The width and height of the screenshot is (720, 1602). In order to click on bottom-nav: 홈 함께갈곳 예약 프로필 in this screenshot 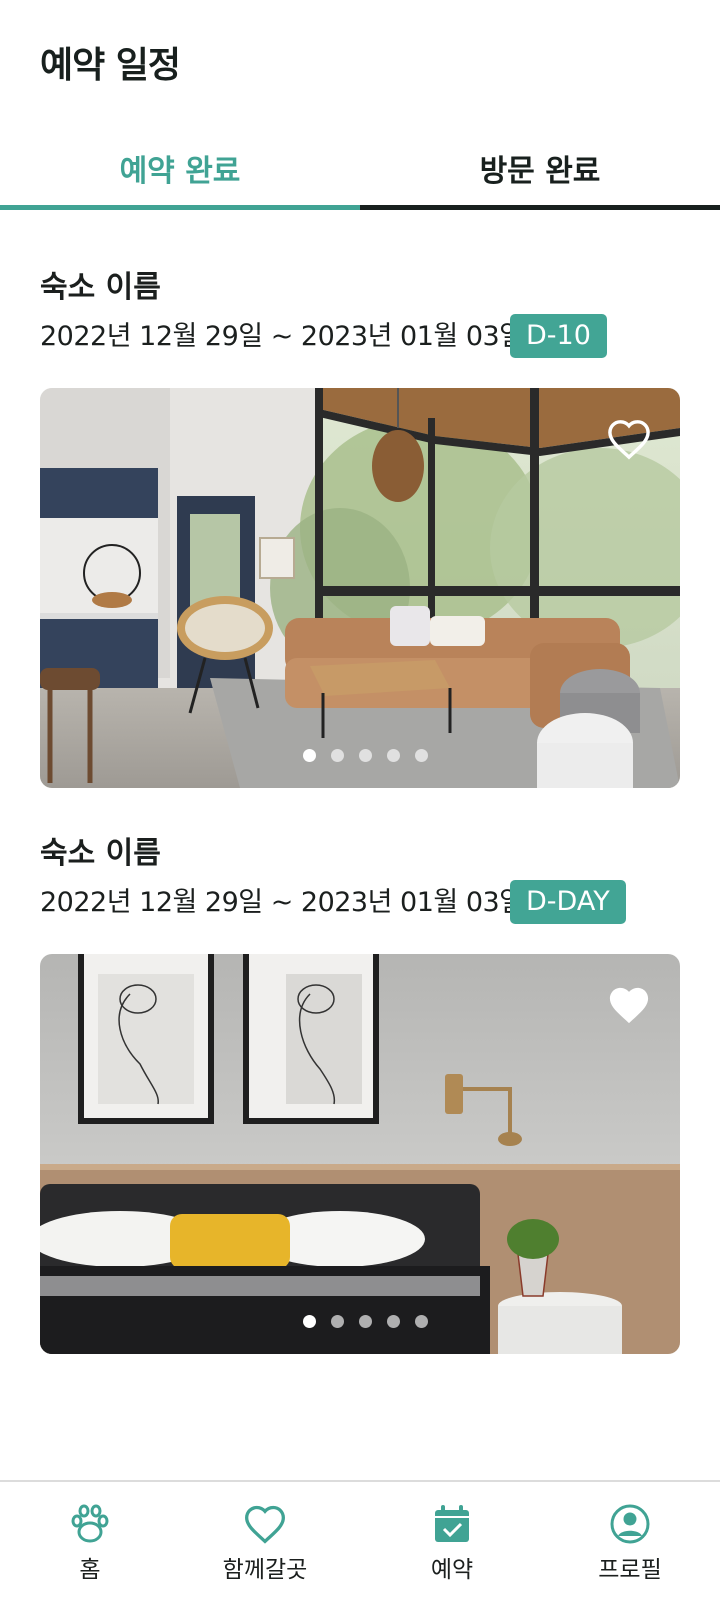, I will do `click(360, 1541)`.